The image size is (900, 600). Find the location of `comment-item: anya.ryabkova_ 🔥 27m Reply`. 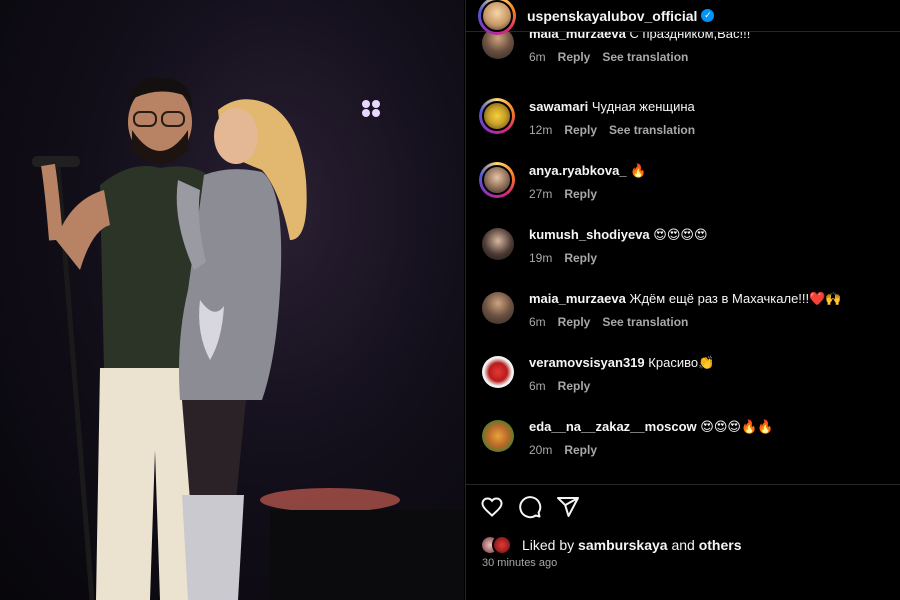

comment-item: anya.ryabkova_ 🔥 27m Reply is located at coordinates (562, 181).